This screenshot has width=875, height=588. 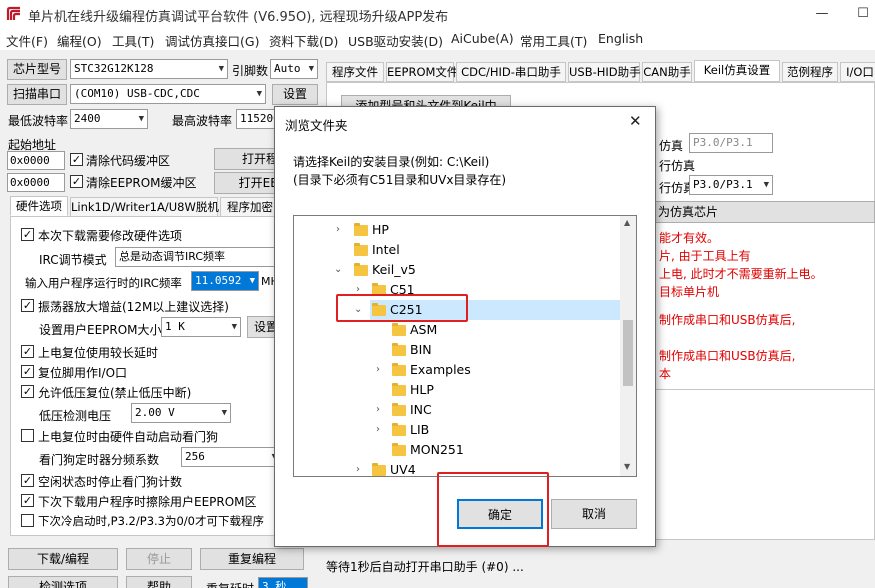 What do you see at coordinates (98, 353) in the screenshot?
I see `long-reset-delay-label: 上电复位使用较长延时` at bounding box center [98, 353].